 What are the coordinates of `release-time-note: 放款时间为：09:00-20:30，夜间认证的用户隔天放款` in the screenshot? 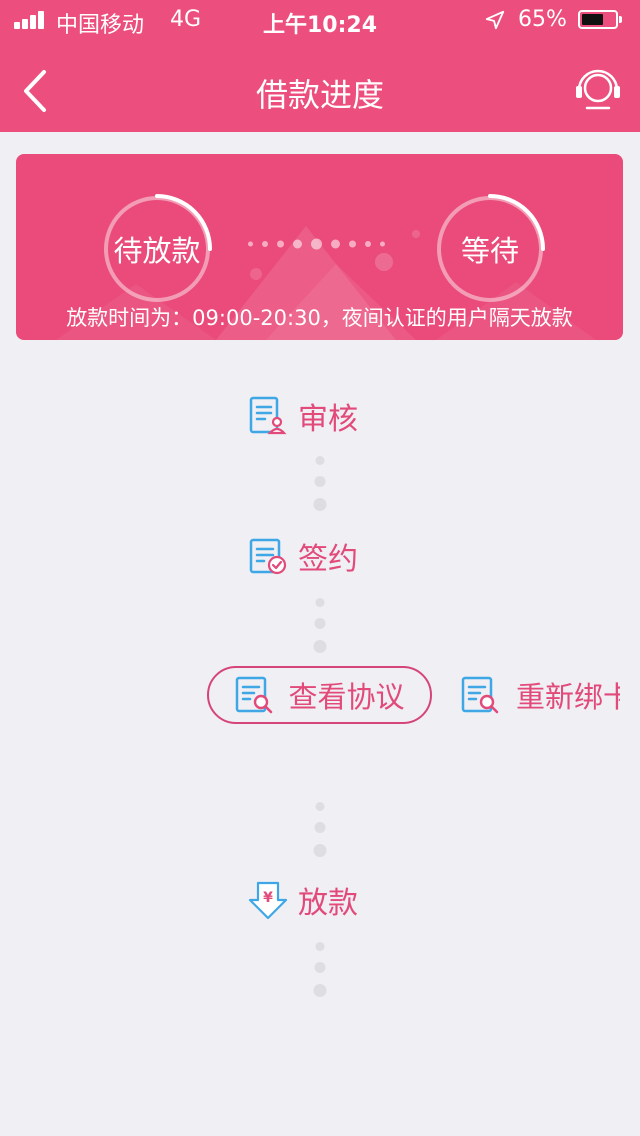 It's located at (319, 318).